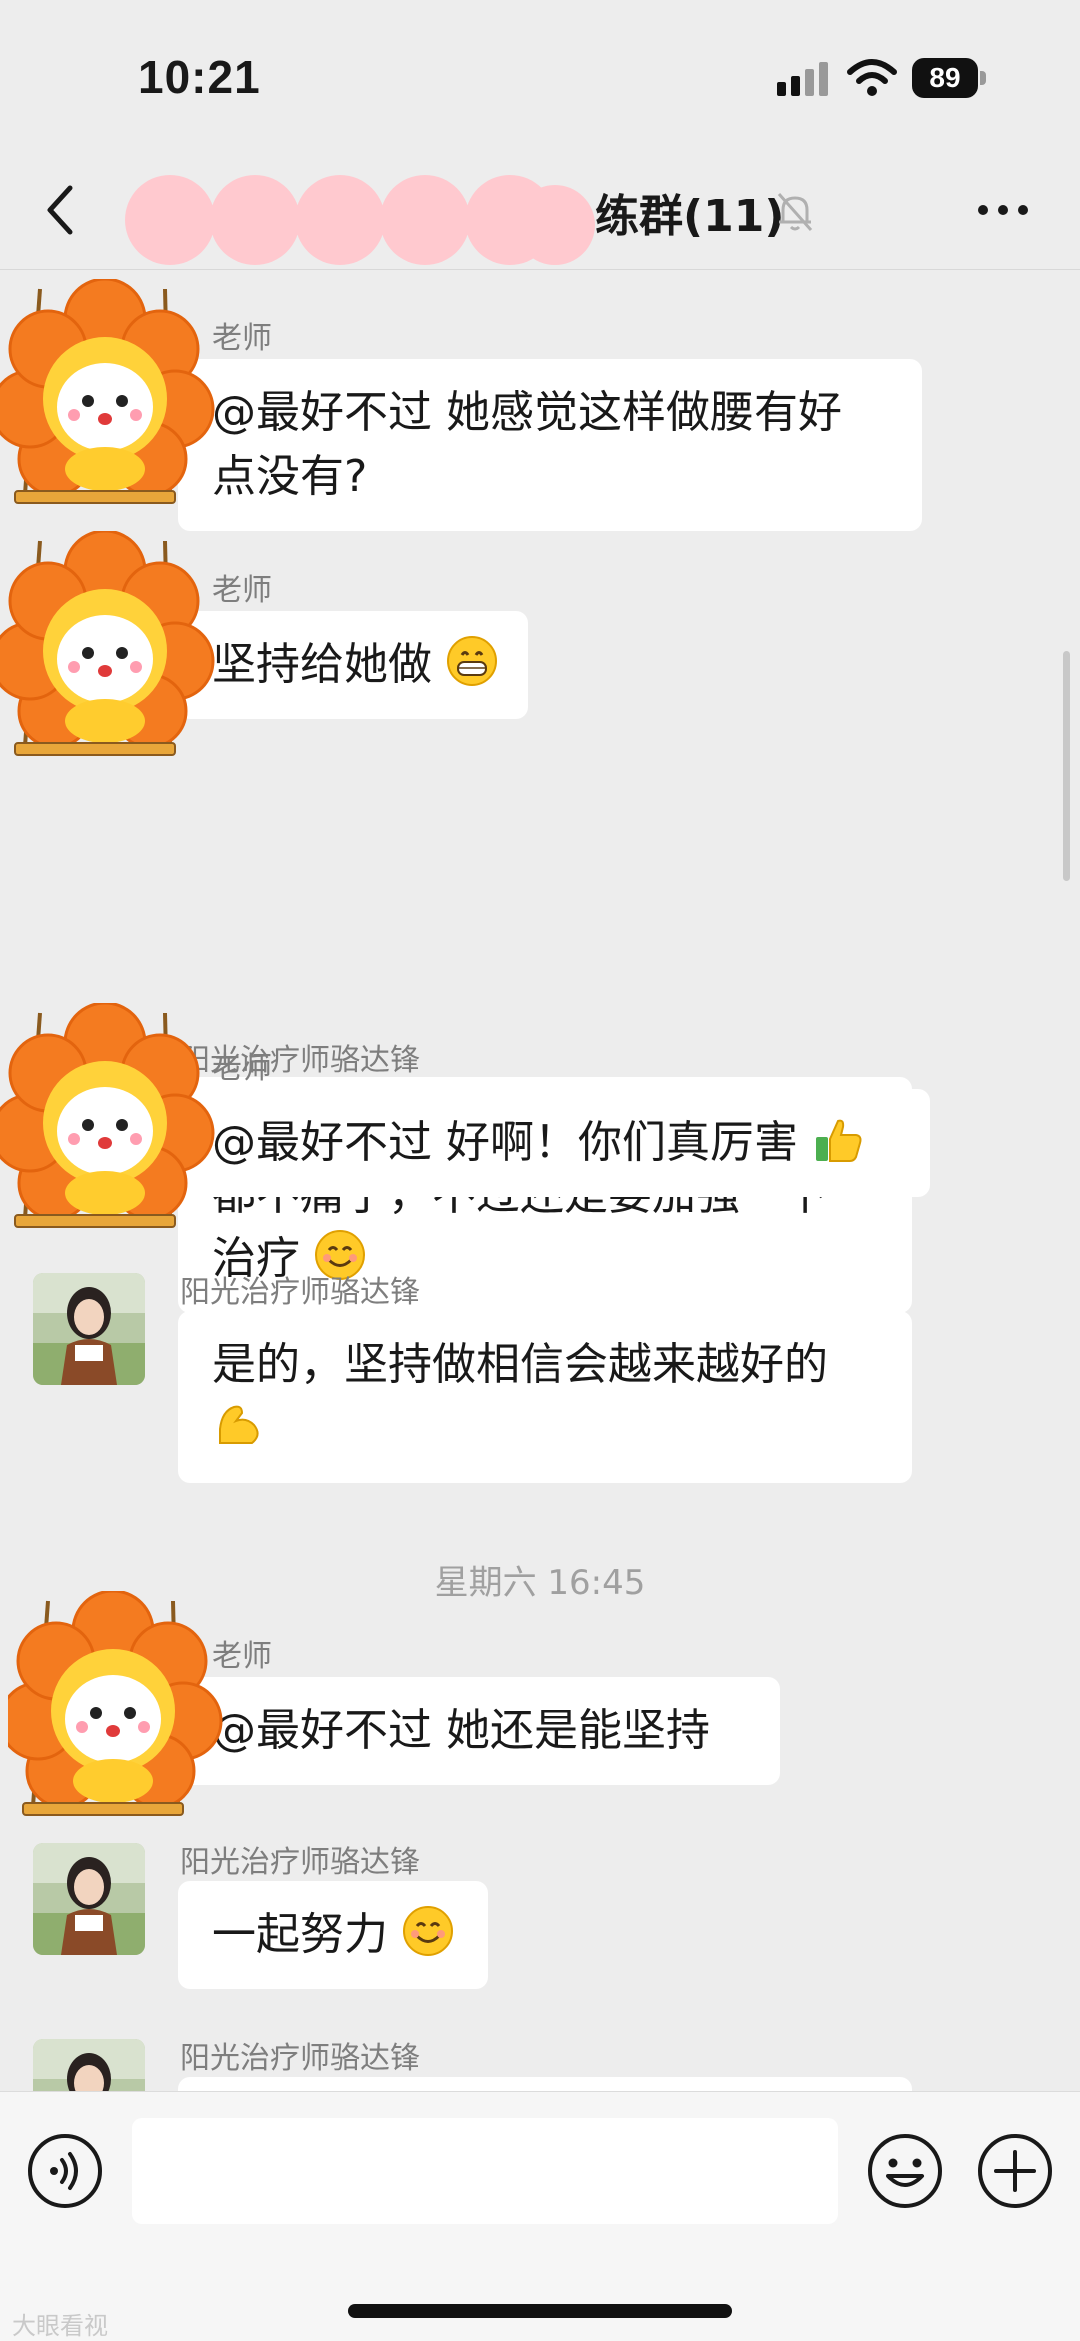 Image resolution: width=1080 pixels, height=2341 pixels. I want to click on chat-header: 练群(11), so click(540, 210).